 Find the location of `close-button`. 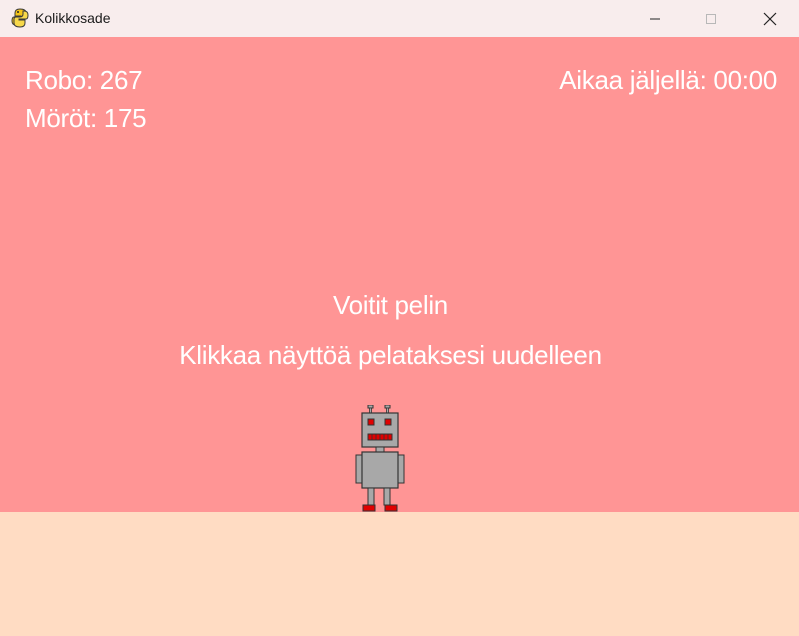

close-button is located at coordinates (770, 18).